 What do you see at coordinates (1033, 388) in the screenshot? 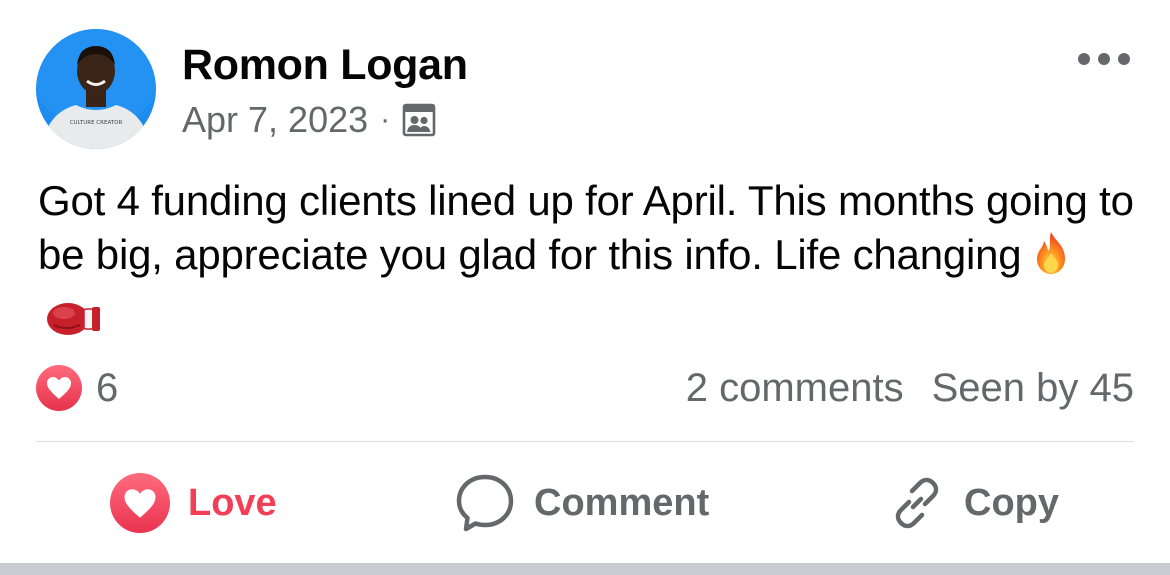
I see `seen-by-count: Seen by 45` at bounding box center [1033, 388].